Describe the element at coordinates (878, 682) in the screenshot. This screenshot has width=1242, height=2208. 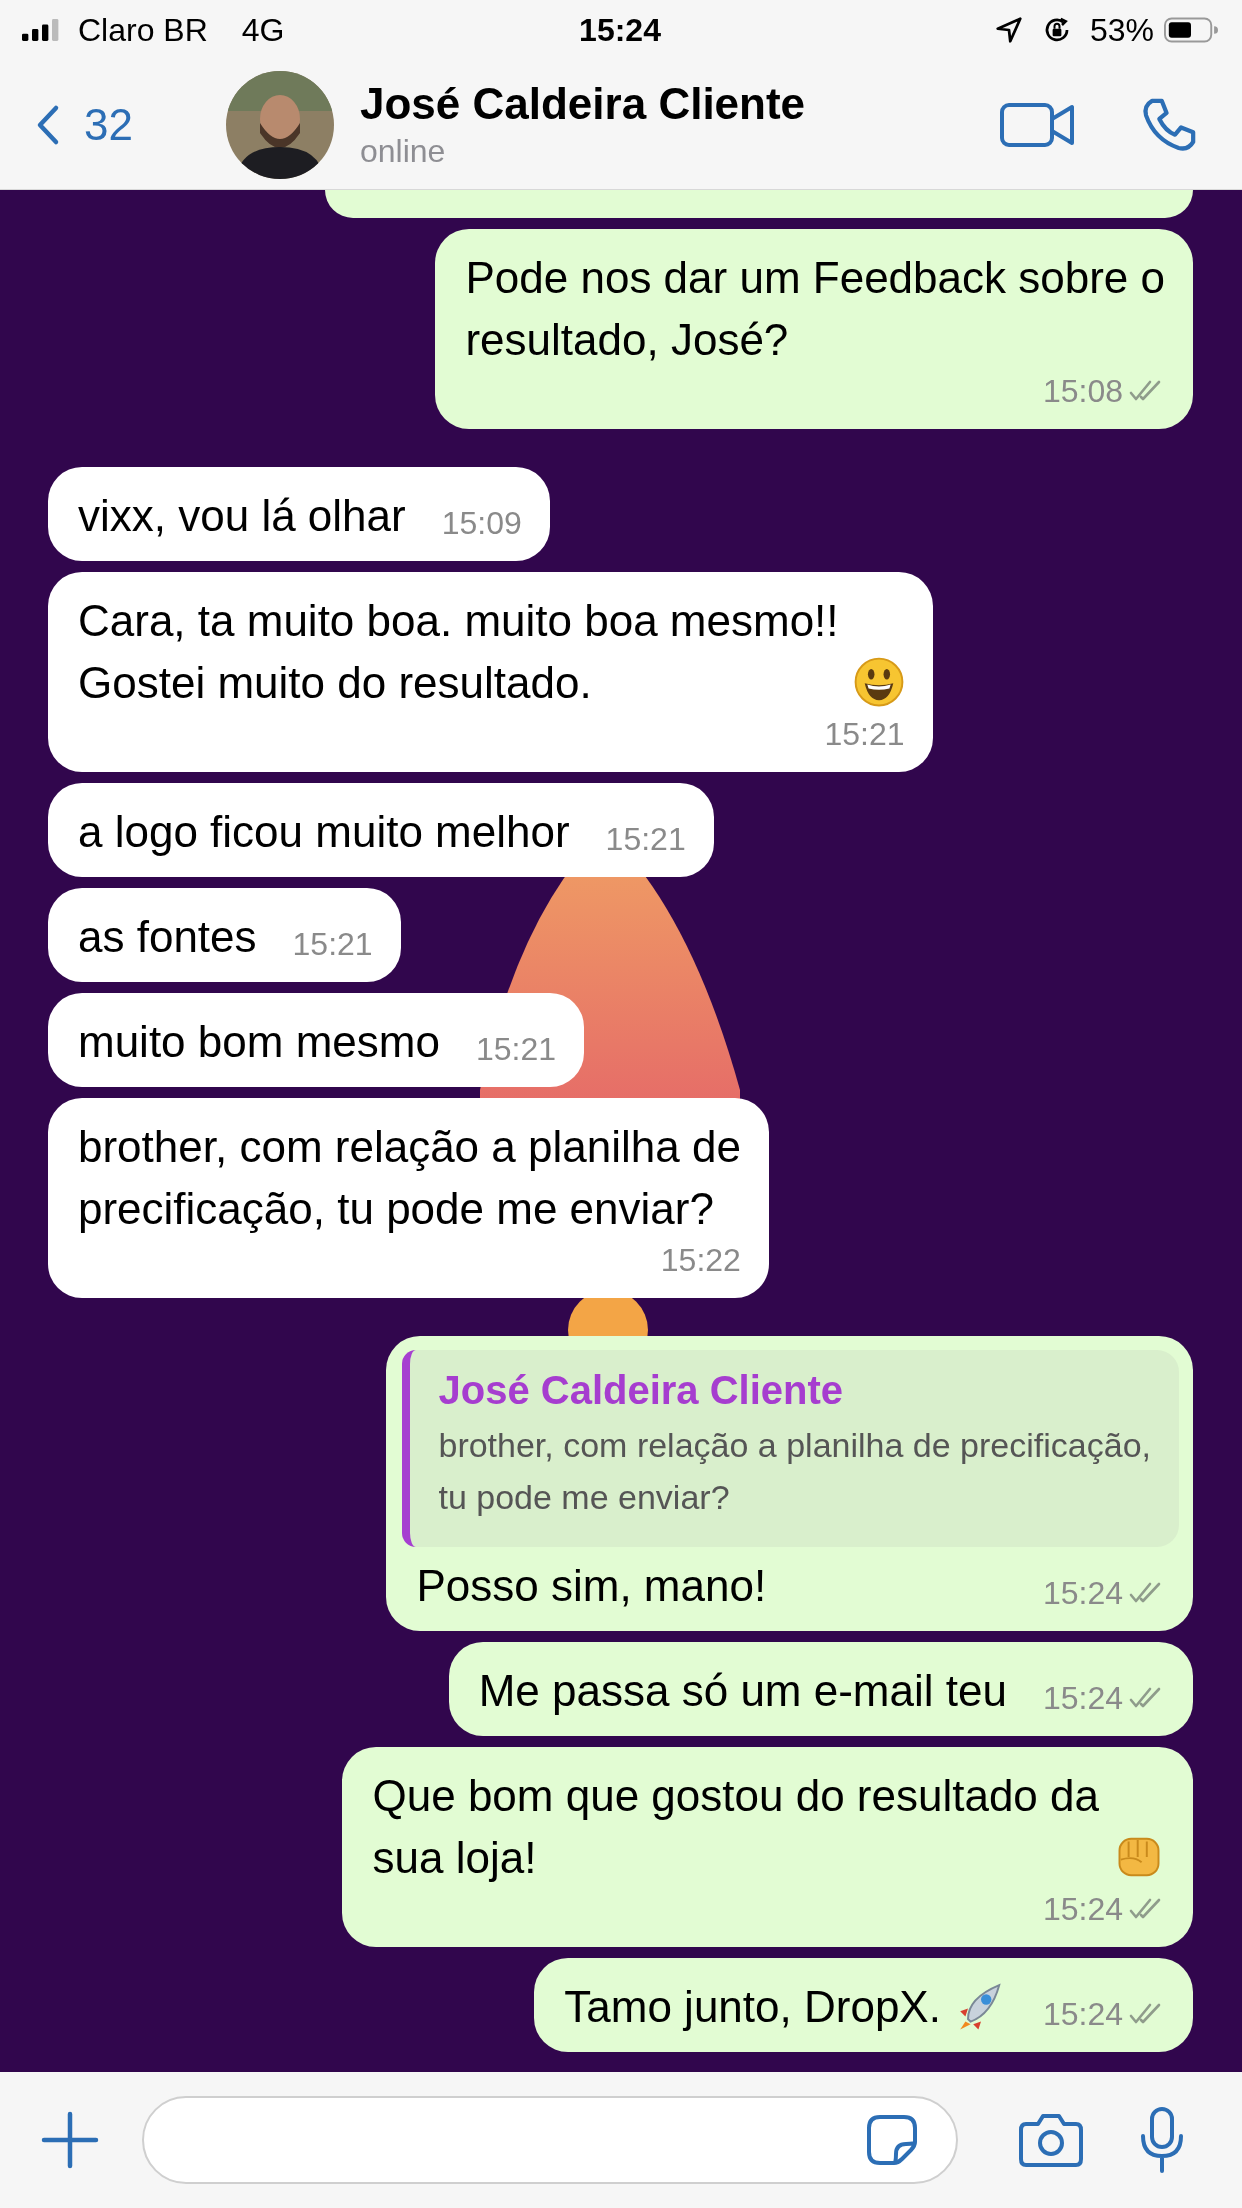
I see `smiley-emoji-icon` at that location.